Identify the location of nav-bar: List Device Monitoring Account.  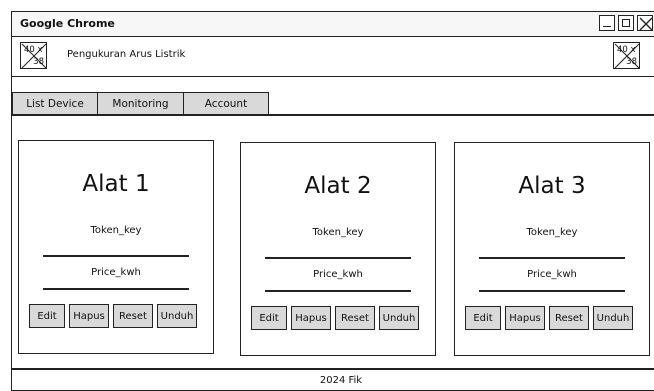
(141, 103).